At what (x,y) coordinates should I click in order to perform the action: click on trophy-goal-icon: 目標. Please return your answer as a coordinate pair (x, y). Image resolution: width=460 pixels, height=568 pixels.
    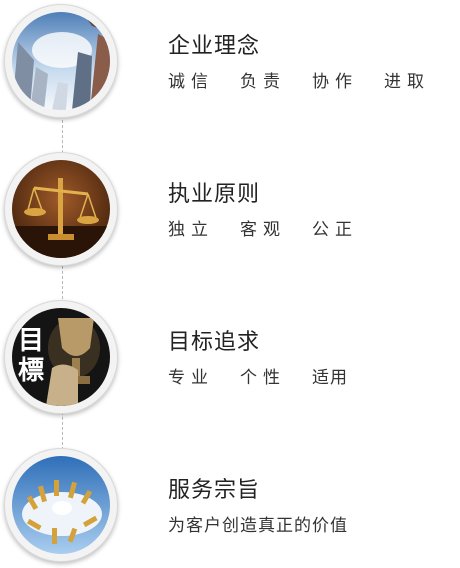
    Looking at the image, I should click on (61, 357).